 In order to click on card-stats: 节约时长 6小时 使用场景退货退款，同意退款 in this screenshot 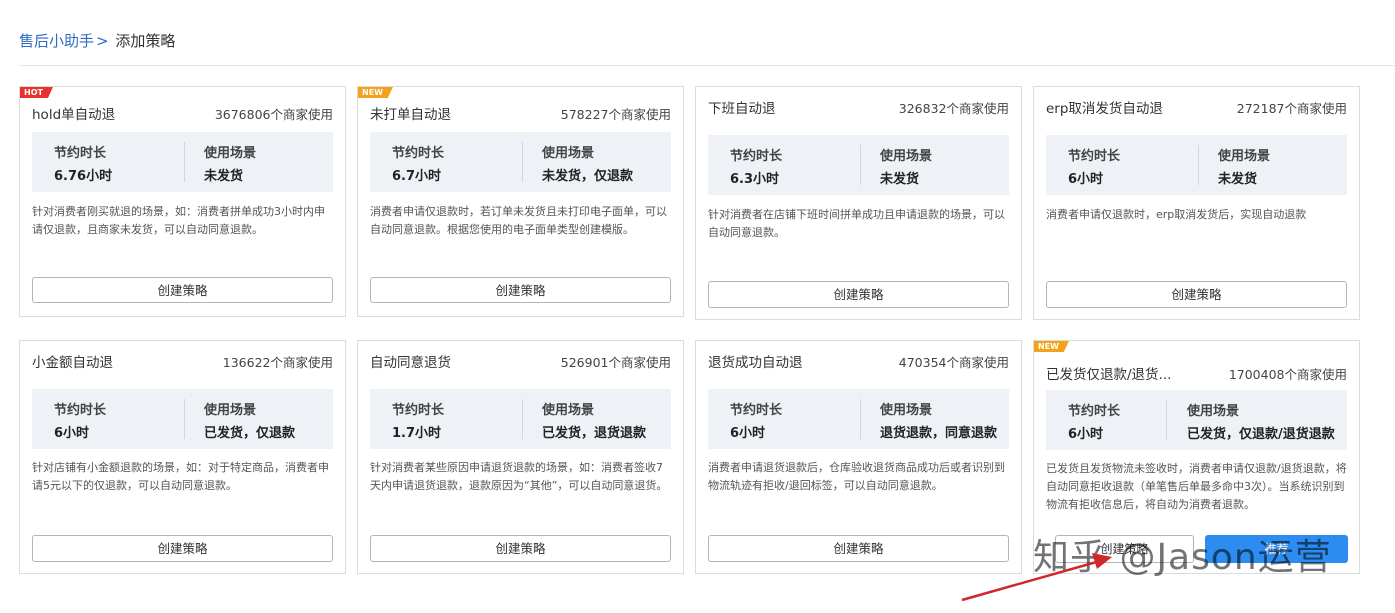, I will do `click(858, 419)`.